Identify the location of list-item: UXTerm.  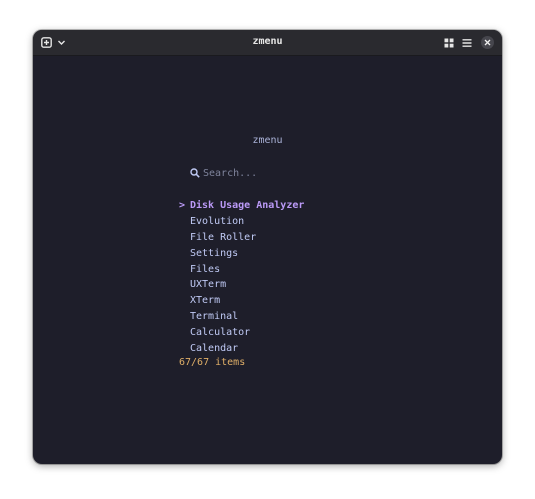
(241, 285).